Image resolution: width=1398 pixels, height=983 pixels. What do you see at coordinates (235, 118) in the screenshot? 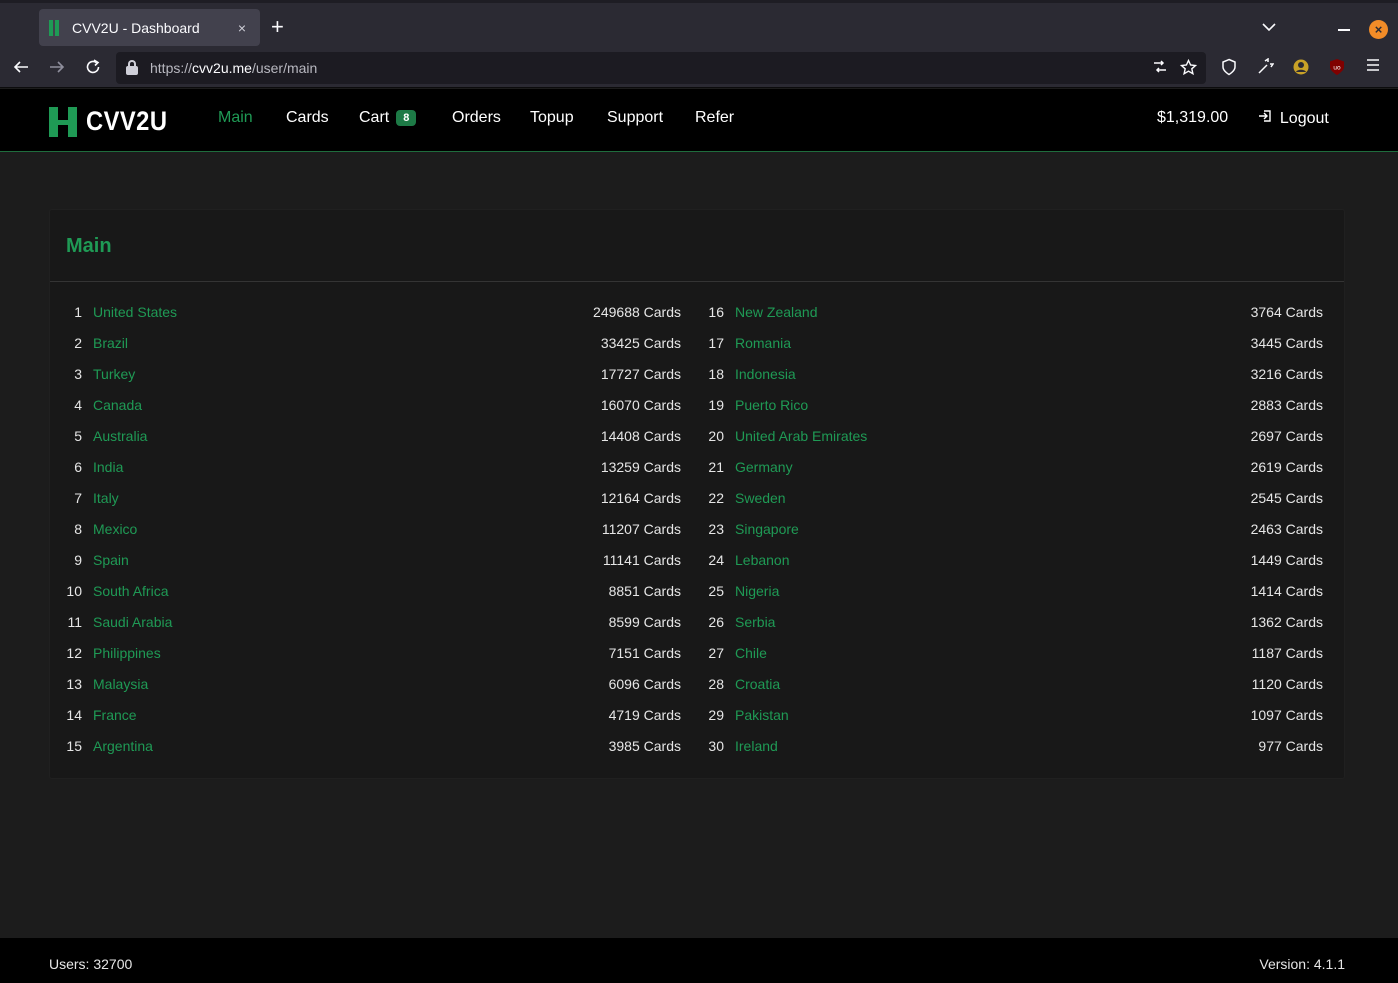
I see `nav-main: Main` at bounding box center [235, 118].